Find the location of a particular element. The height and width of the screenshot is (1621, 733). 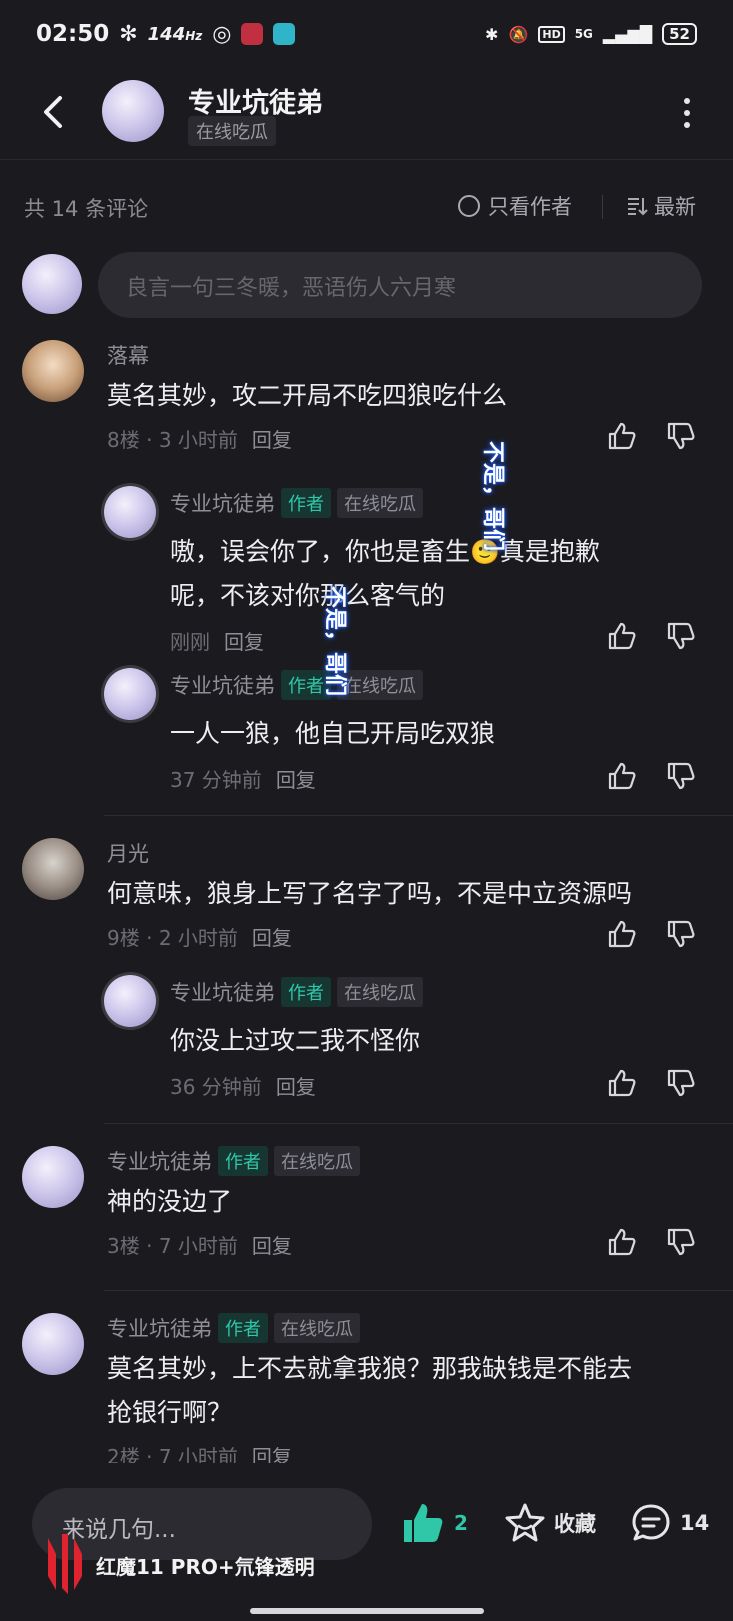

reply-text: 一人一狼，他自己开局吃双狼 is located at coordinates (333, 733).